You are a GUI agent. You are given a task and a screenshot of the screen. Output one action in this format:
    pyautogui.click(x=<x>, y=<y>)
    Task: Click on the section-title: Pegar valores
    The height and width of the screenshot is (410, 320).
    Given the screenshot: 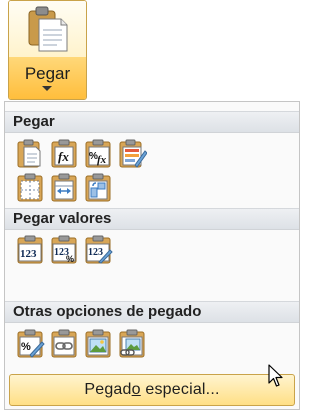 What is the action you would take?
    pyautogui.click(x=62, y=218)
    